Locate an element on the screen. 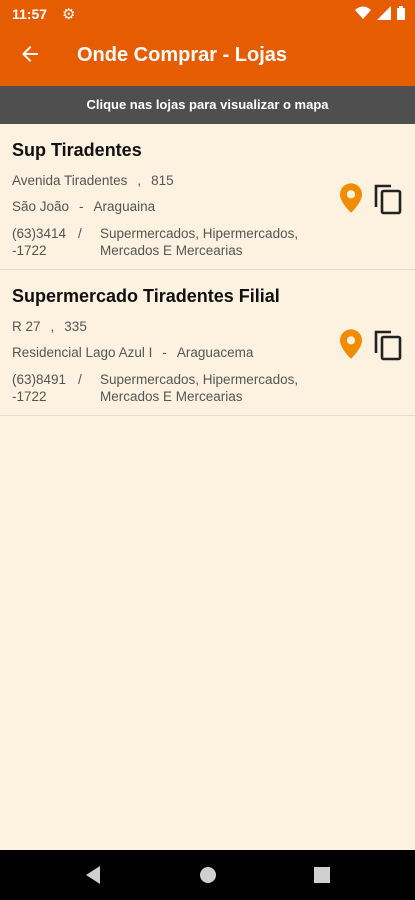 This screenshot has width=415, height=900. system-icons is located at coordinates (380, 13).